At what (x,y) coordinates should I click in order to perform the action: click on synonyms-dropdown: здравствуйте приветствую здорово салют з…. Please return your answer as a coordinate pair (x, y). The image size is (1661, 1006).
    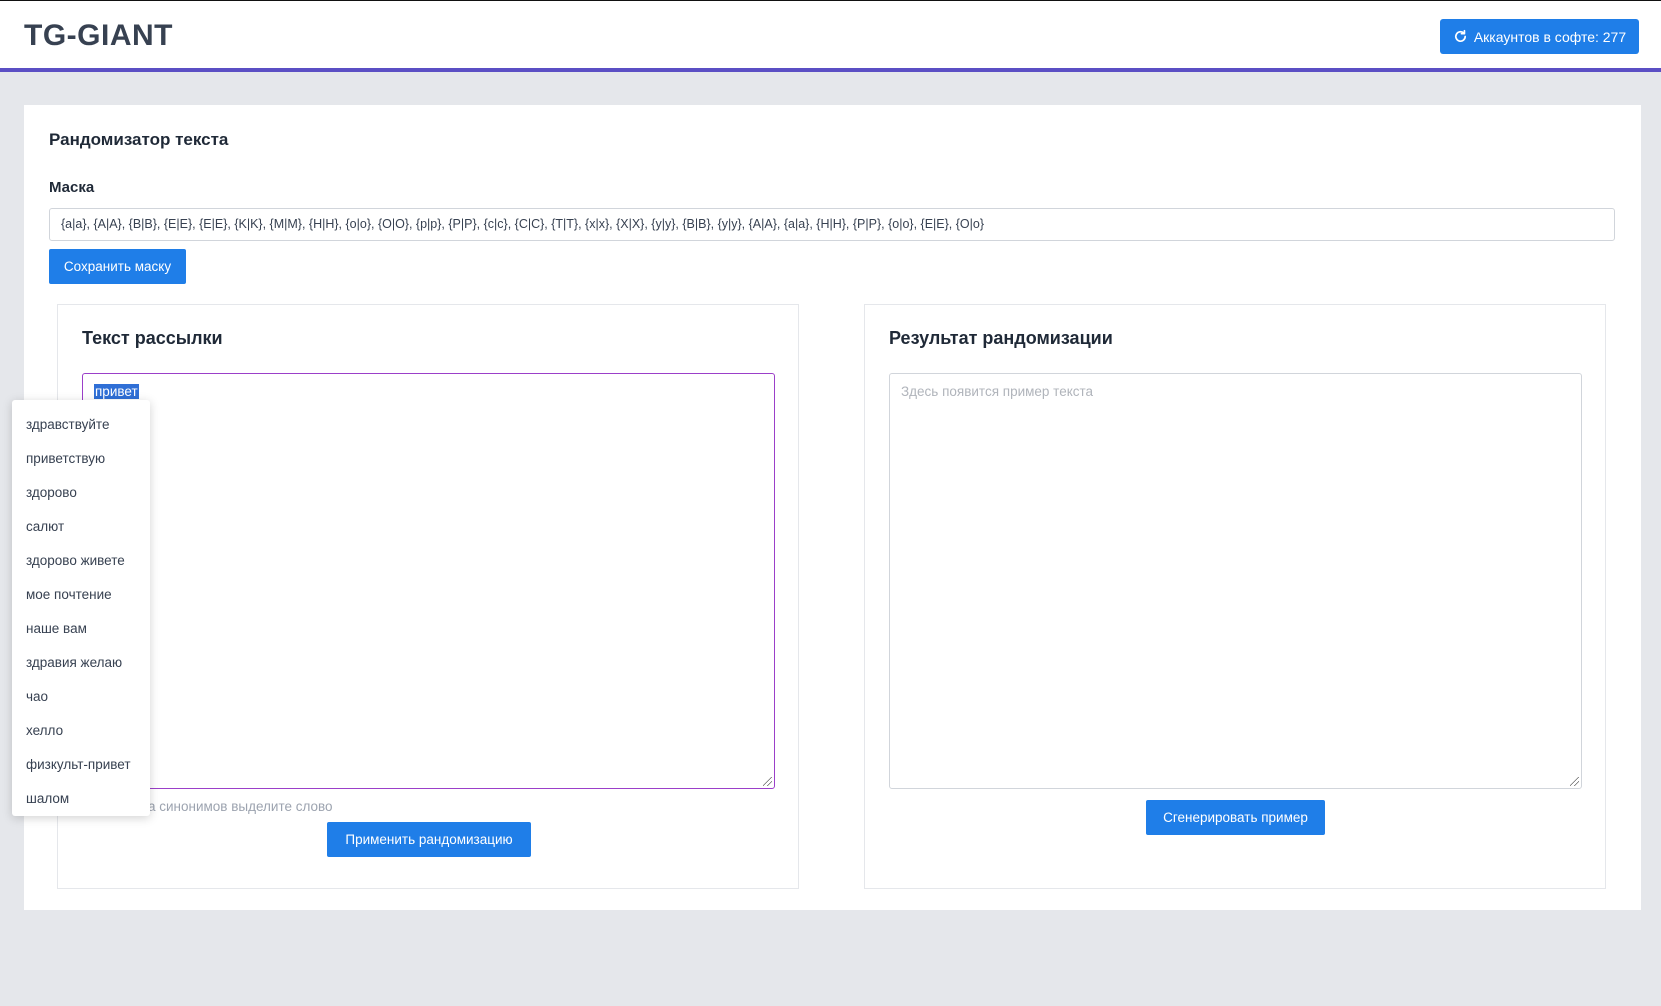
    Looking at the image, I should click on (81, 608).